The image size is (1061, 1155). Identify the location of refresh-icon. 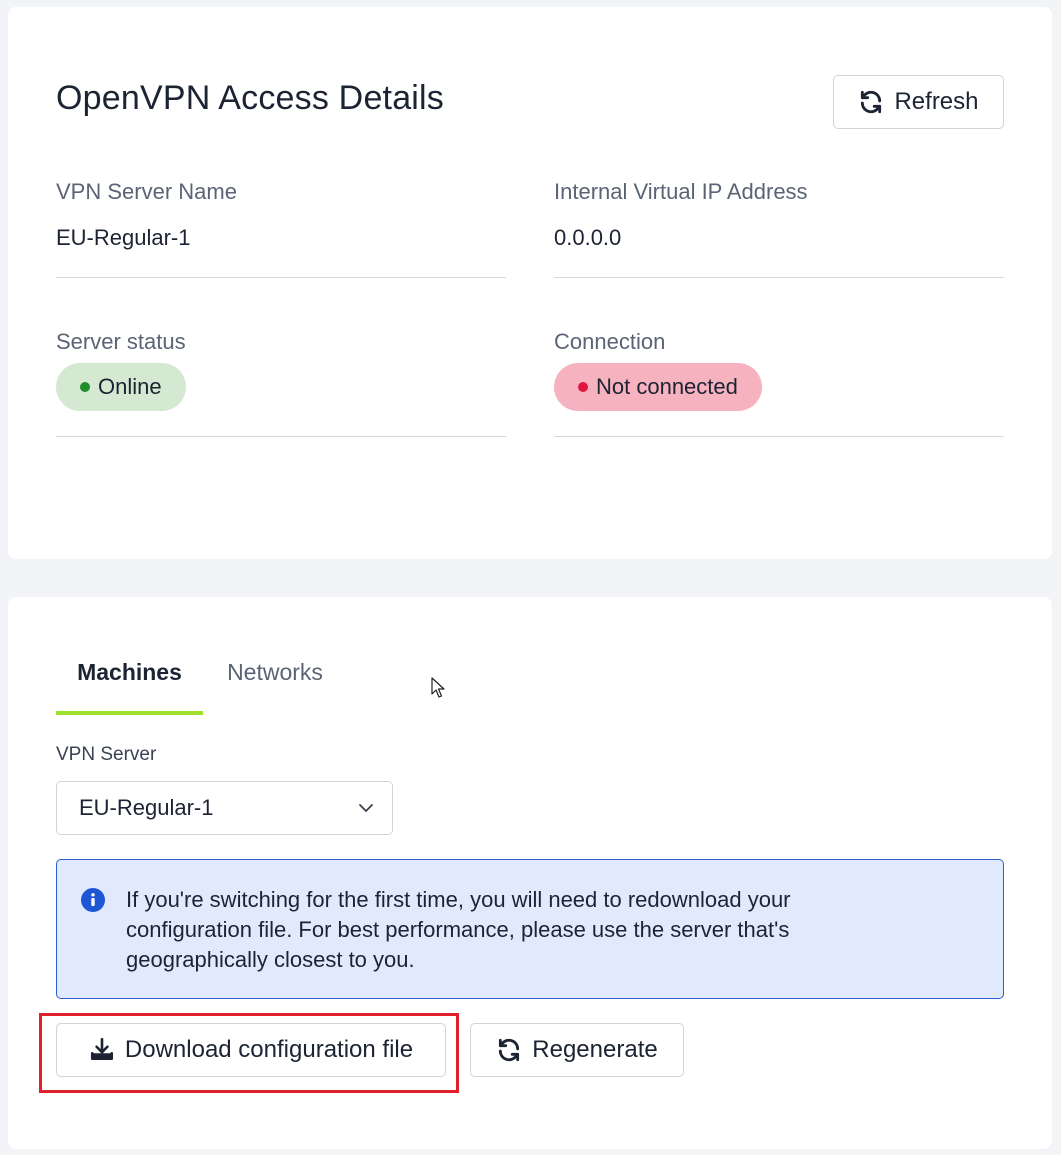
(871, 102).